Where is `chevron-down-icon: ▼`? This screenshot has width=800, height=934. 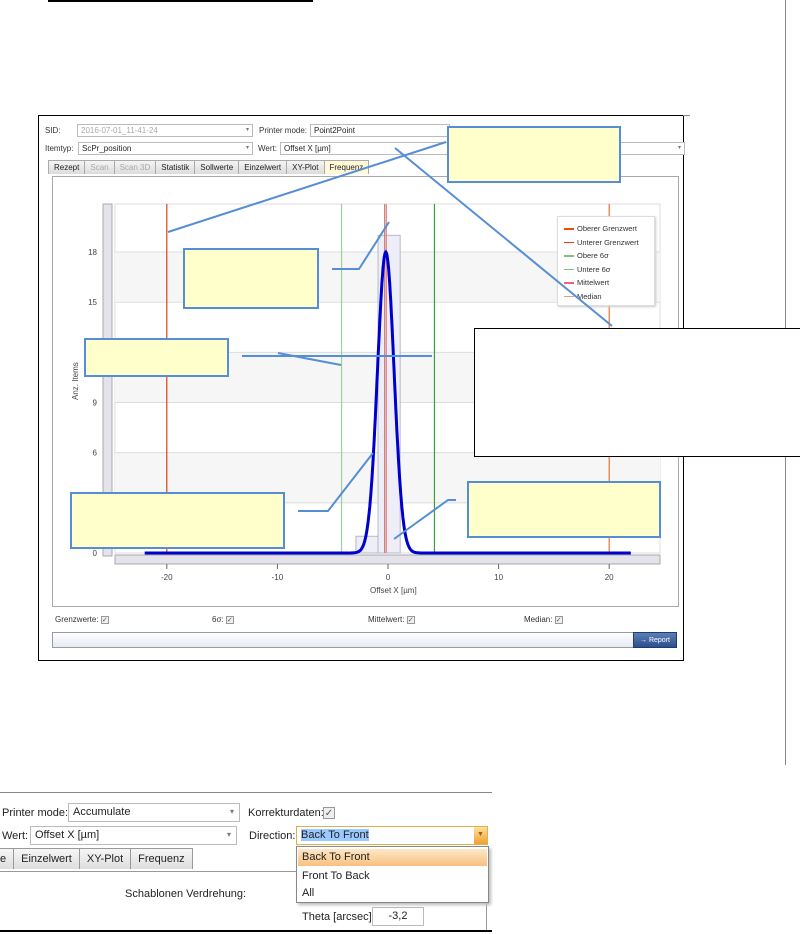 chevron-down-icon: ▼ is located at coordinates (480, 834).